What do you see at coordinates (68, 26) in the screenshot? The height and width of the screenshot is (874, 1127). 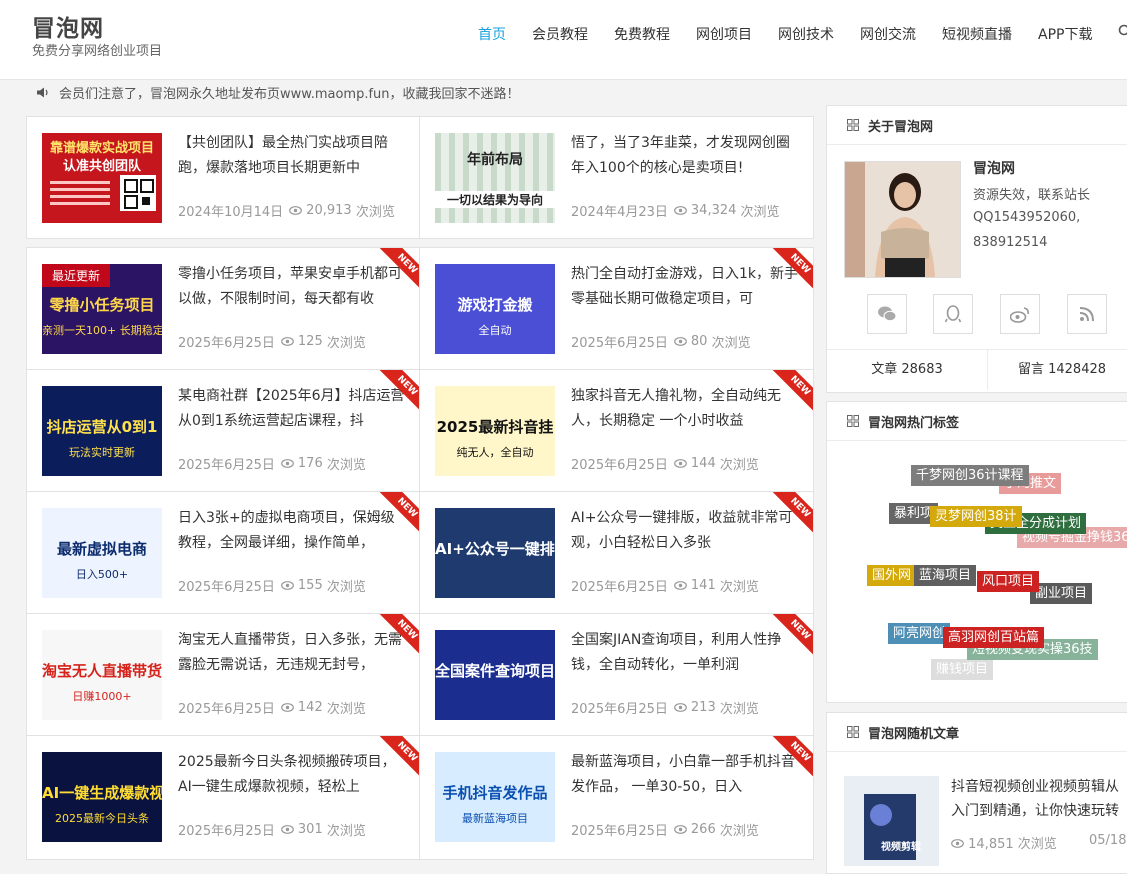 I see `site-logo: 冒泡网` at bounding box center [68, 26].